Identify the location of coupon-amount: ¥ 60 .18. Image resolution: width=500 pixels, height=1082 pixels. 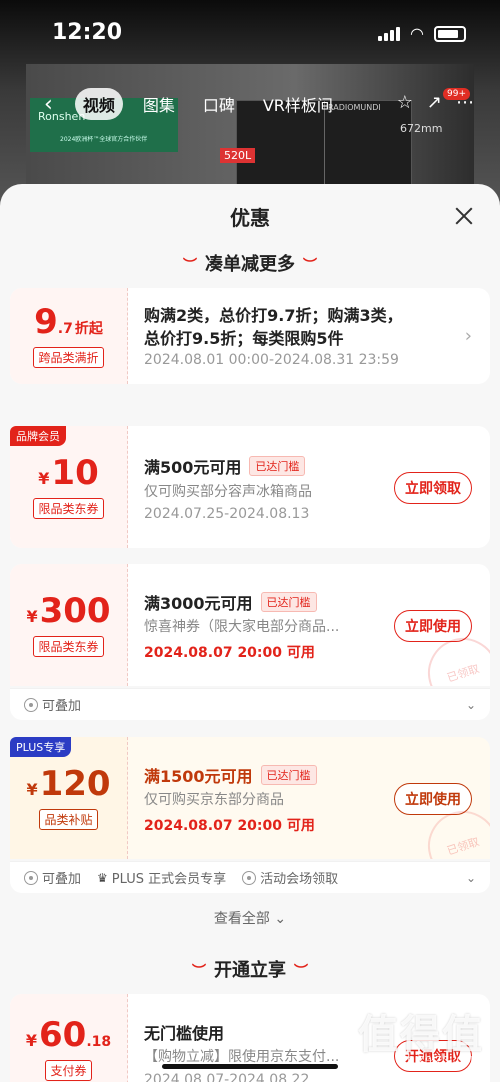
(68, 1034).